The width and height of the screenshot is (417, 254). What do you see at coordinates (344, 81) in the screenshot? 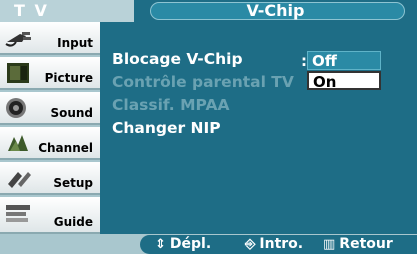
I see `option-on: On` at bounding box center [344, 81].